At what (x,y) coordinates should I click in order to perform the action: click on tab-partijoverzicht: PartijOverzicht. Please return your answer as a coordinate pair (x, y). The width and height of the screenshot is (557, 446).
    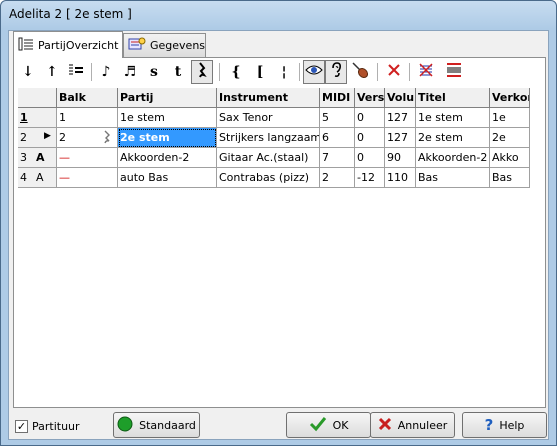
    Looking at the image, I should click on (68, 44).